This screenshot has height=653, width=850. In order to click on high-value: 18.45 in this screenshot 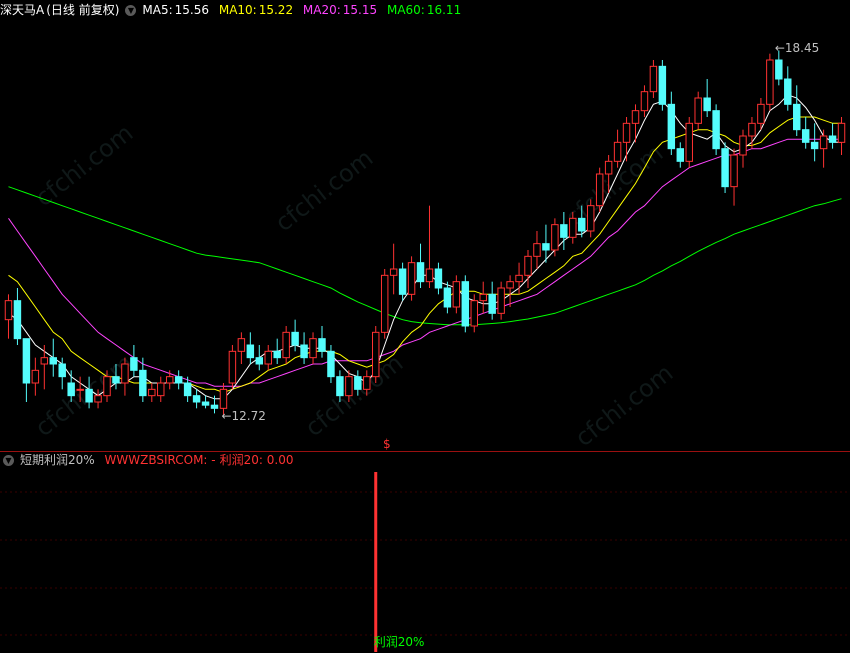, I will do `click(802, 47)`.